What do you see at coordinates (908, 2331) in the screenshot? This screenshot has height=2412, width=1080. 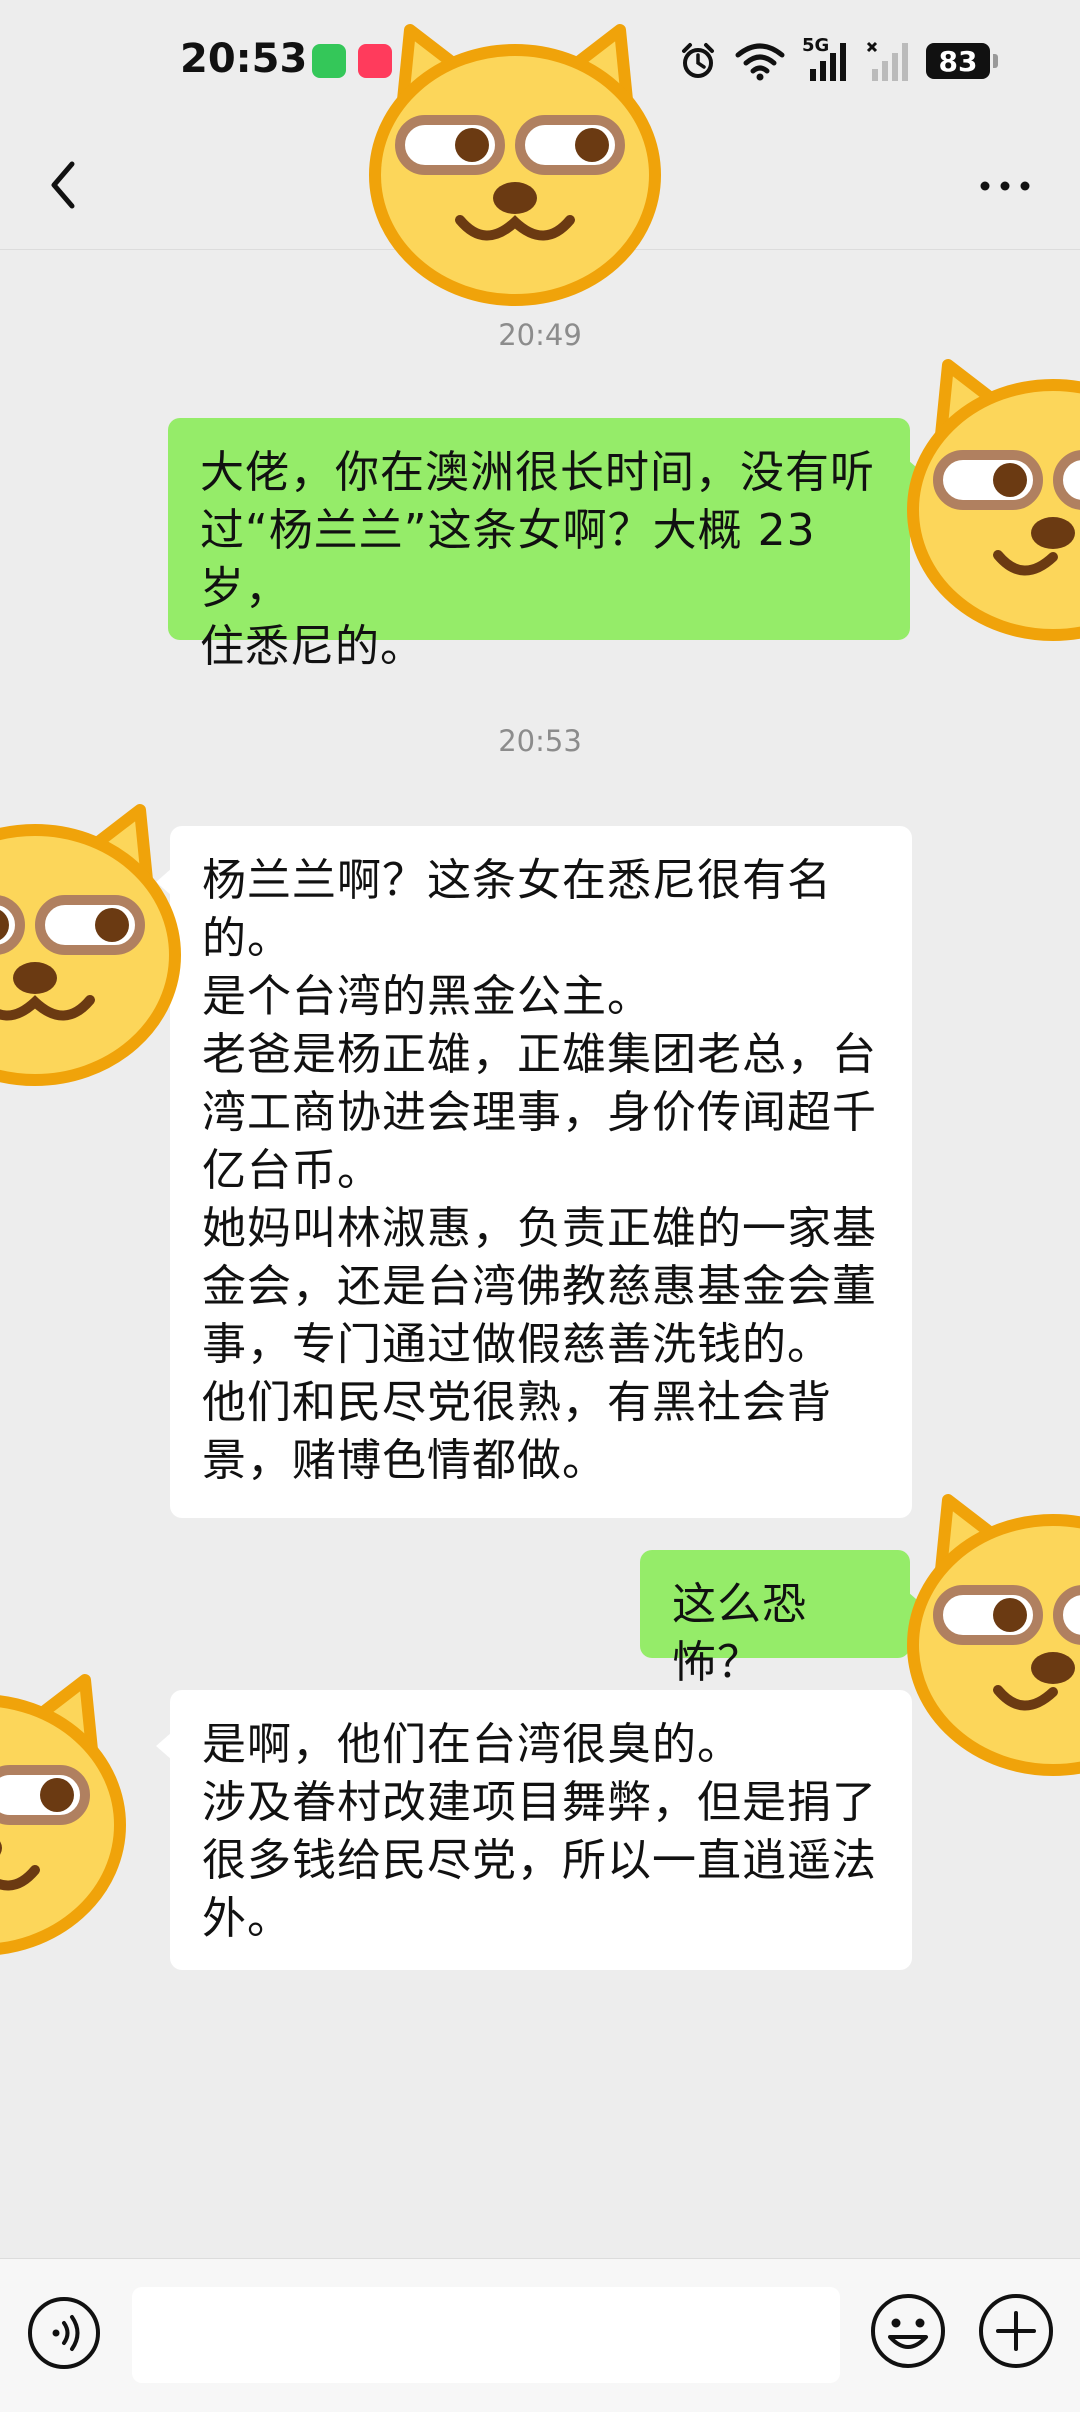 I see `emoji-icon` at bounding box center [908, 2331].